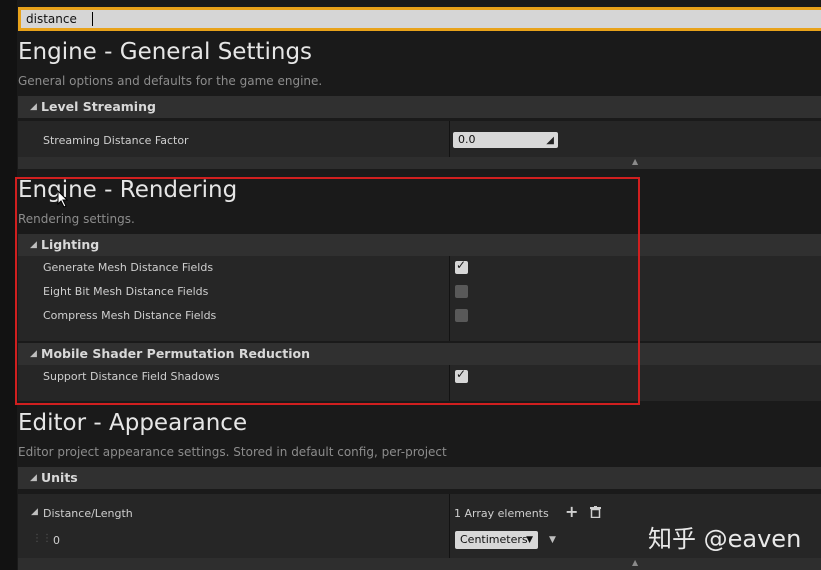 This screenshot has height=570, width=821. What do you see at coordinates (725, 539) in the screenshot?
I see `watermark: 知乎 @eaven` at bounding box center [725, 539].